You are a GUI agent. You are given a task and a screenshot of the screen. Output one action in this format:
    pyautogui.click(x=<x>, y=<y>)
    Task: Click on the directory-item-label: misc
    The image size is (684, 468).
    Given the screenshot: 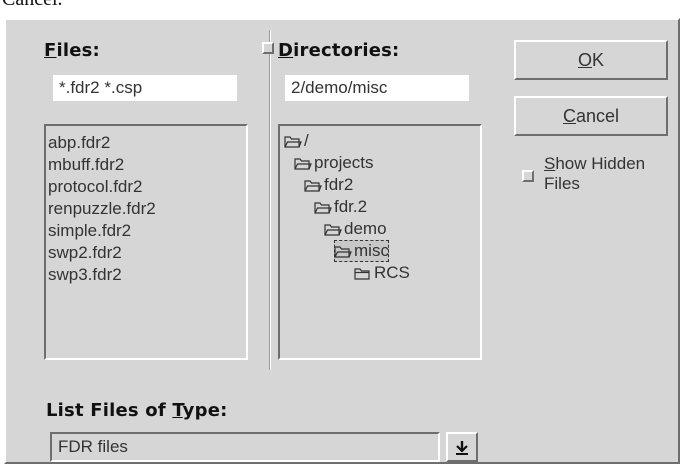 What is the action you would take?
    pyautogui.click(x=371, y=250)
    